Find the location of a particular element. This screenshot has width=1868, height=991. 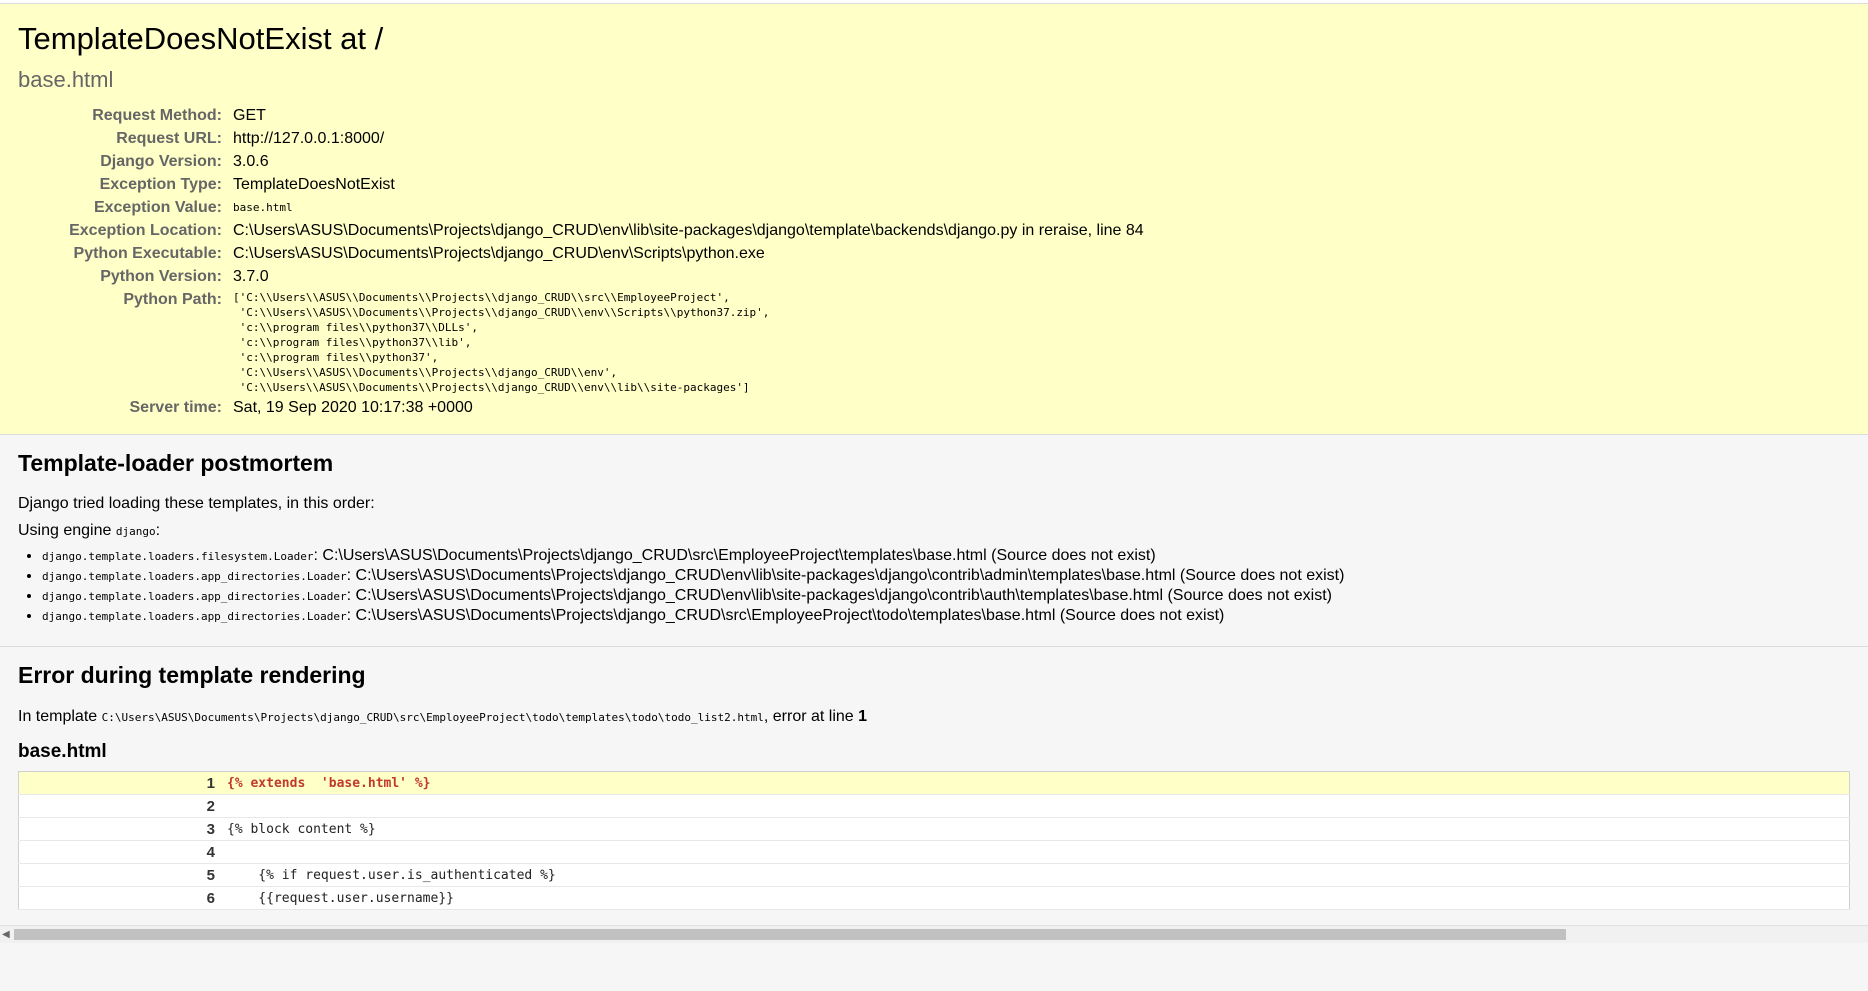

source-line: 2 is located at coordinates (934, 806).